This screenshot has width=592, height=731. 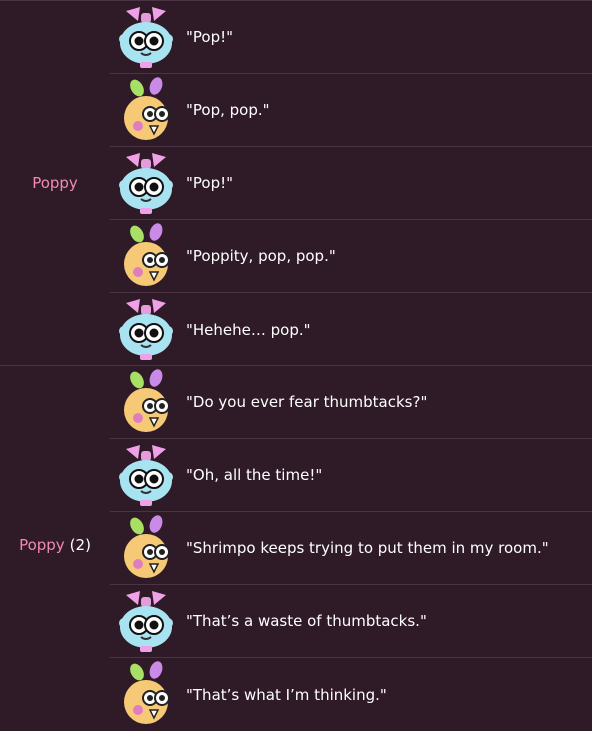 I want to click on dialogue-row: "Do you ever fear thumbtacks?", so click(x=351, y=402).